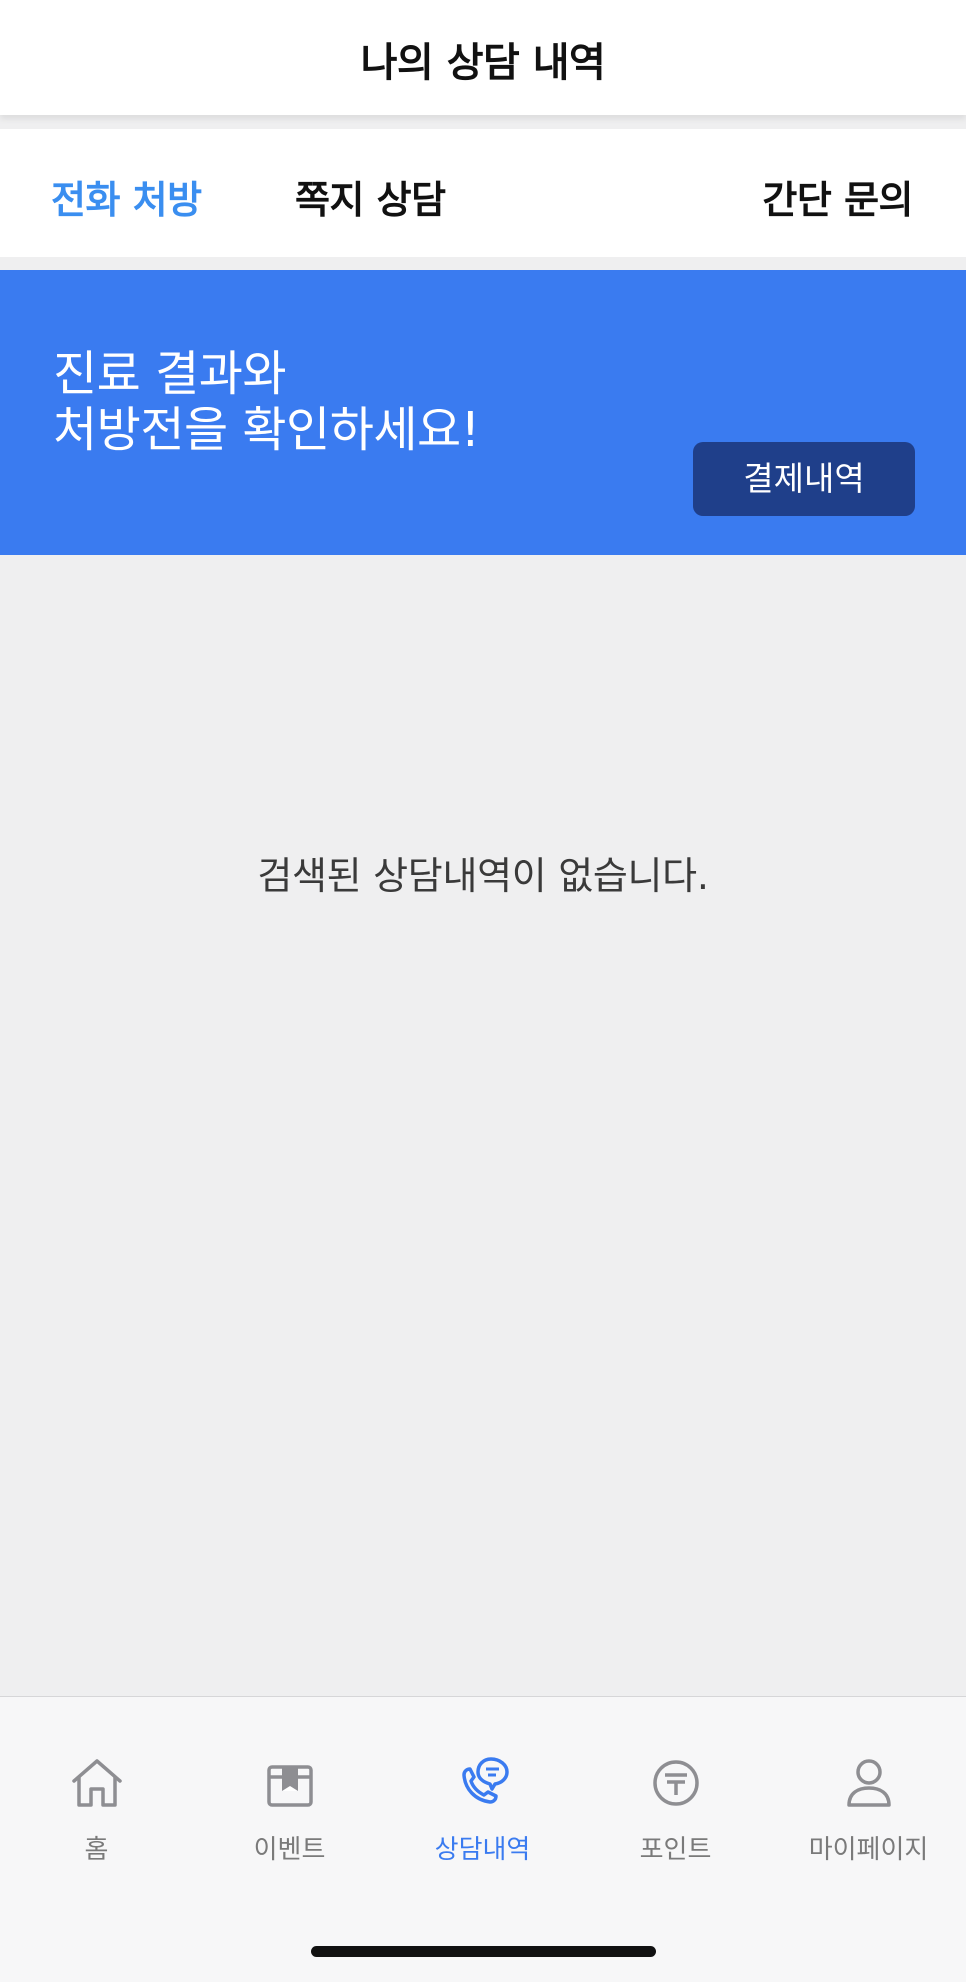 The width and height of the screenshot is (966, 1982). I want to click on nav-item-event: 이벤트, so click(289, 1810).